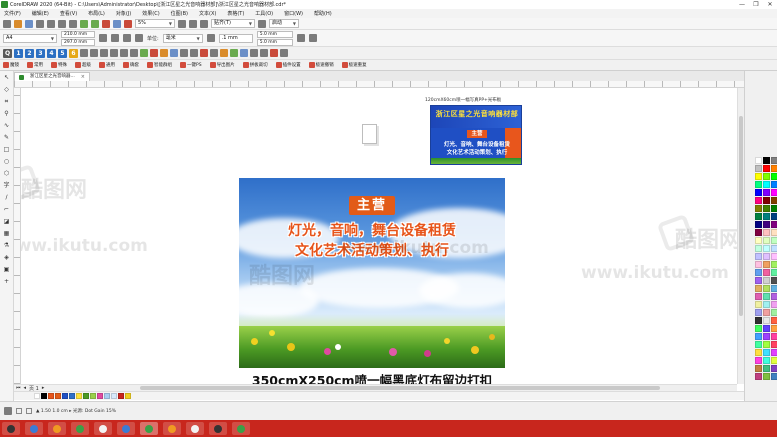  I want to click on plugin-4-button: 4, so click(51, 53).